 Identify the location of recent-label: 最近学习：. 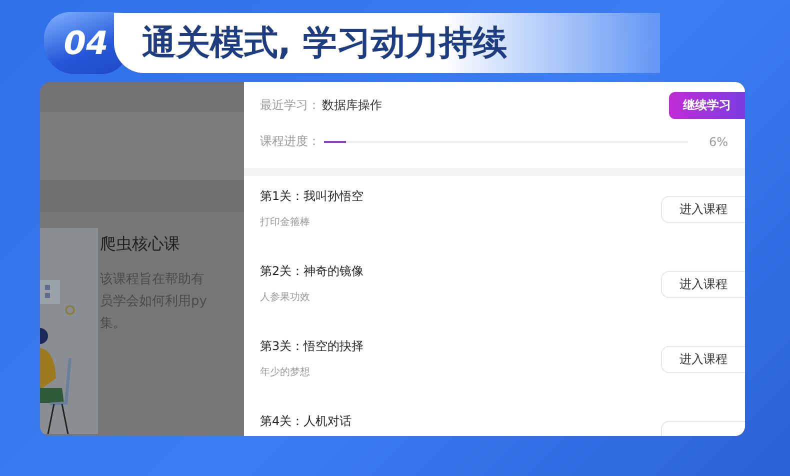
(290, 105).